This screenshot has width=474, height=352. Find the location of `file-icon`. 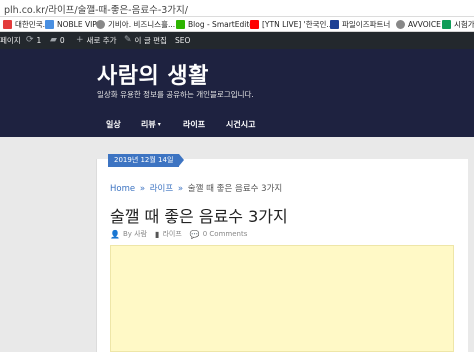

file-icon is located at coordinates (334, 24).